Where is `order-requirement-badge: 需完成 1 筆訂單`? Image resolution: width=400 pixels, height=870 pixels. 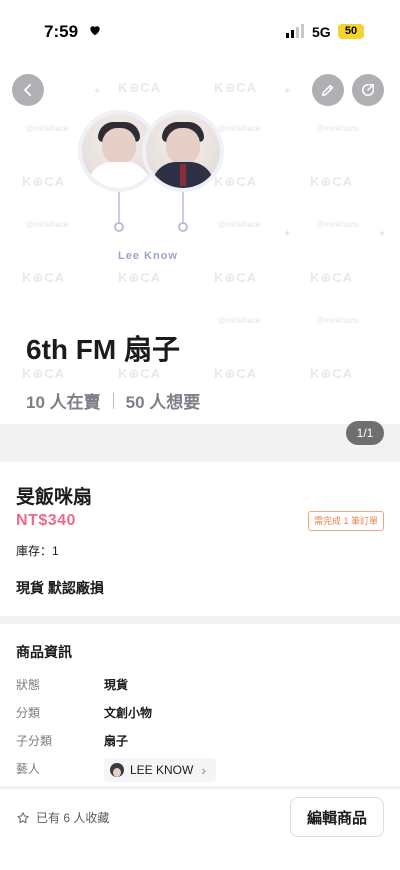 order-requirement-badge: 需完成 1 筆訂單 is located at coordinates (346, 521).